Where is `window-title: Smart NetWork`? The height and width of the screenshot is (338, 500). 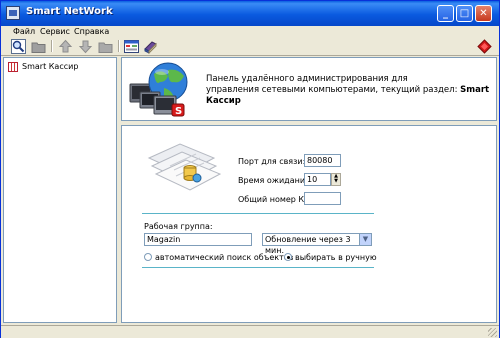
window-title: Smart NetWork is located at coordinates (69, 11).